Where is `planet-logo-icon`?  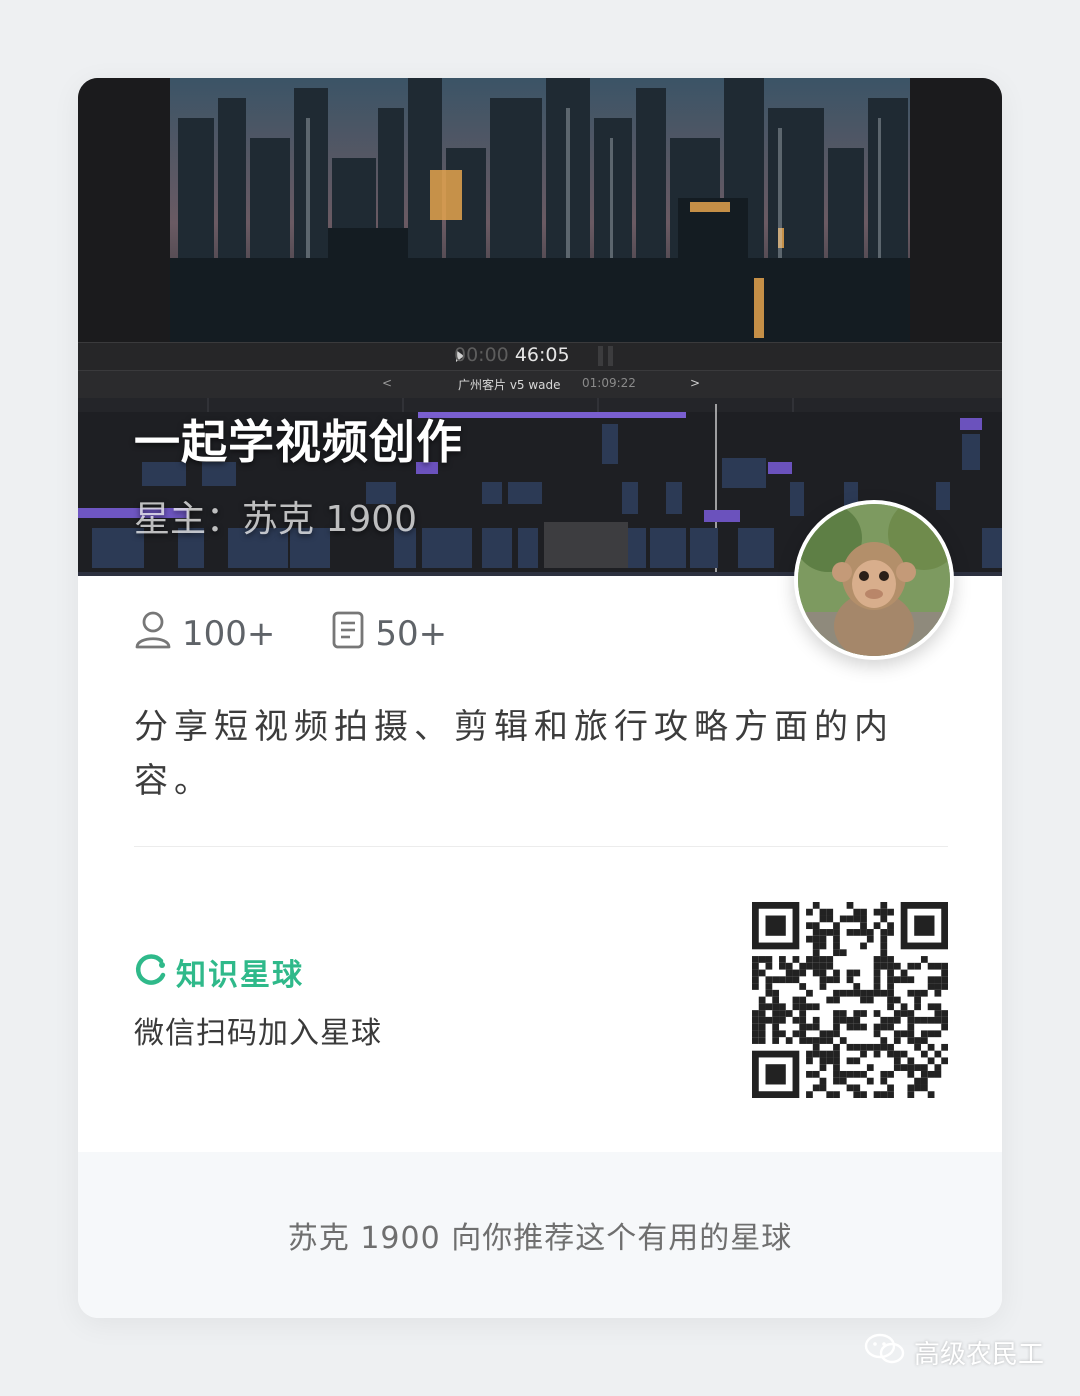 planet-logo-icon is located at coordinates (151, 972).